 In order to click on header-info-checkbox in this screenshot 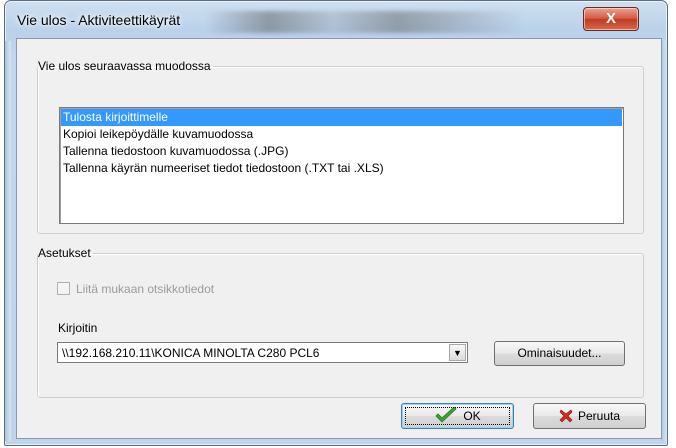, I will do `click(63, 288)`.